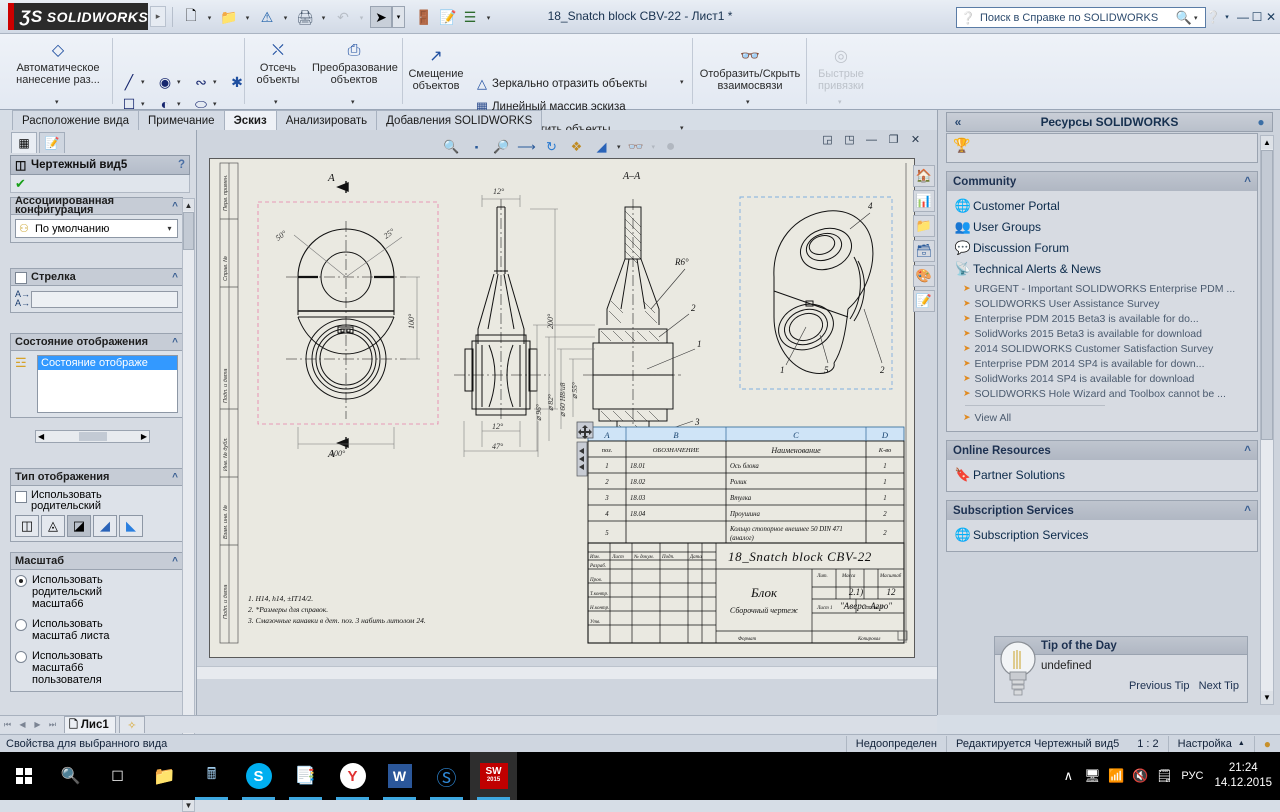 The image size is (1280, 812). What do you see at coordinates (476, 147) in the screenshot?
I see `zoom-to-fit-icon: ⬝` at bounding box center [476, 147].